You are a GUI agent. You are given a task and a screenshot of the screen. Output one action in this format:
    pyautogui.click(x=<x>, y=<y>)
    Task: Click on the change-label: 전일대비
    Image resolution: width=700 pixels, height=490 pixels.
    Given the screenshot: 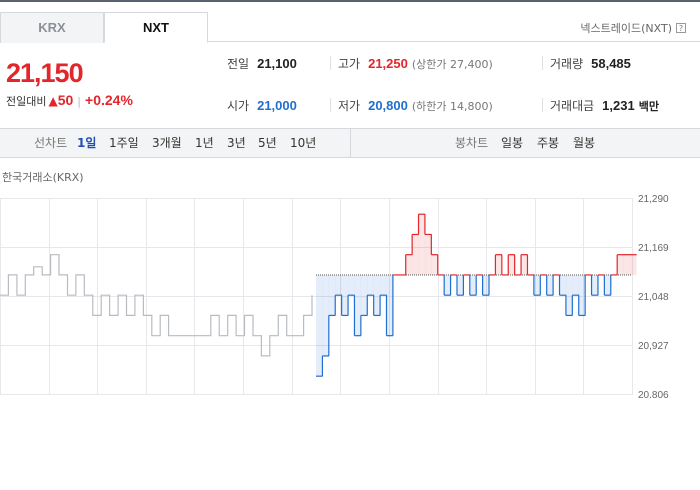 What is the action you would take?
    pyautogui.click(x=26, y=101)
    